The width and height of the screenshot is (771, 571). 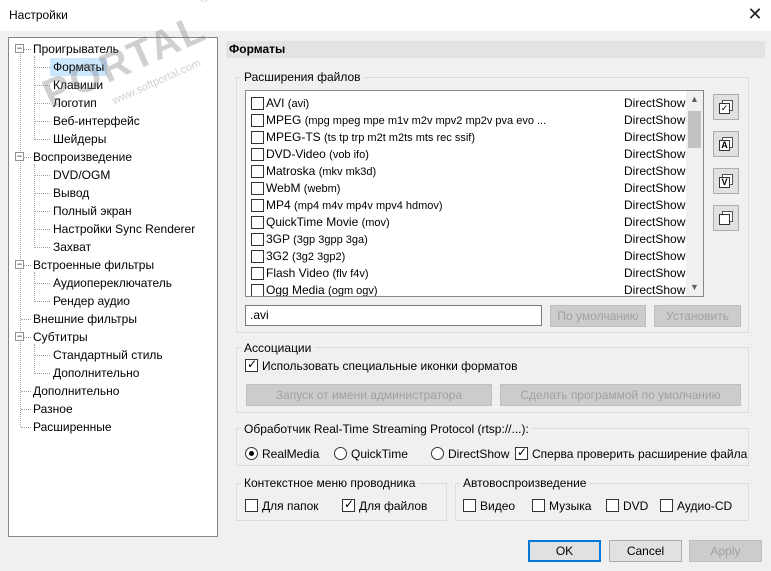 What do you see at coordinates (72, 427) in the screenshot?
I see `tree-item: Расширенные` at bounding box center [72, 427].